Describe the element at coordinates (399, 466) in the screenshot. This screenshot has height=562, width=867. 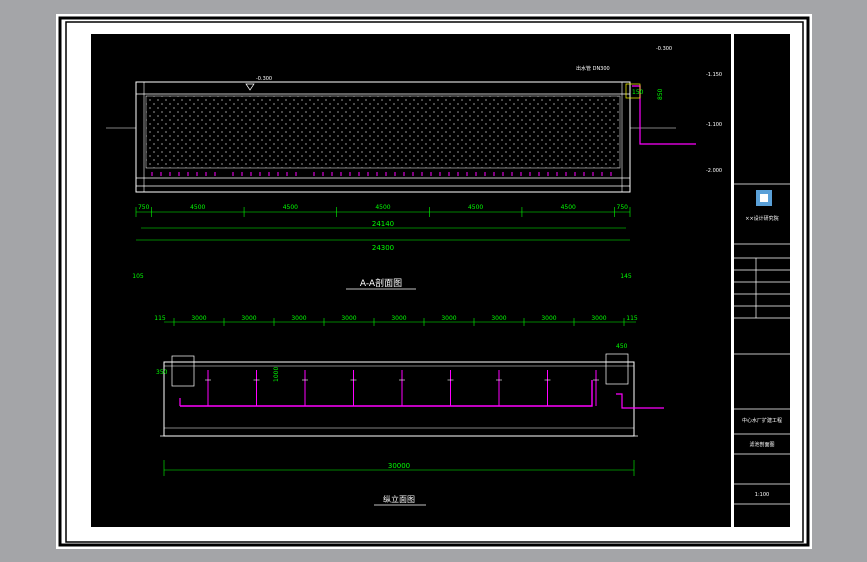
I see `total-length-dim: 30000` at that location.